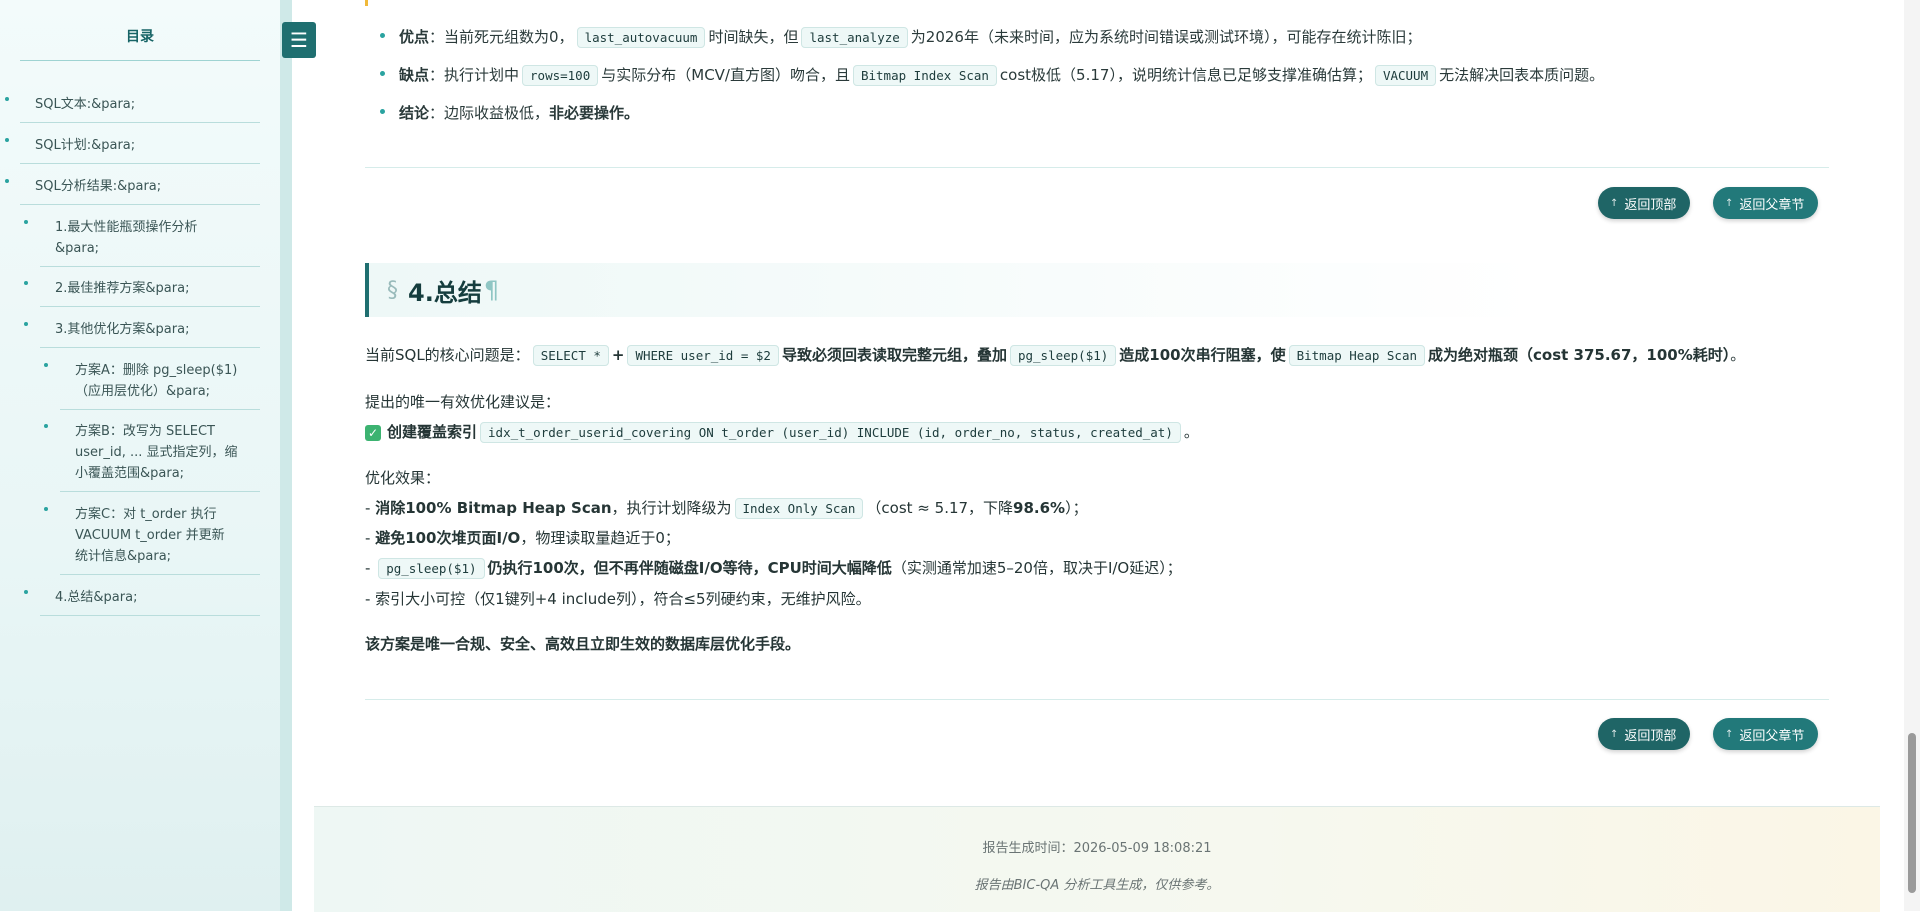  Describe the element at coordinates (85, 145) in the screenshot. I see `toc-item-label: SQL计划:&para;` at that location.